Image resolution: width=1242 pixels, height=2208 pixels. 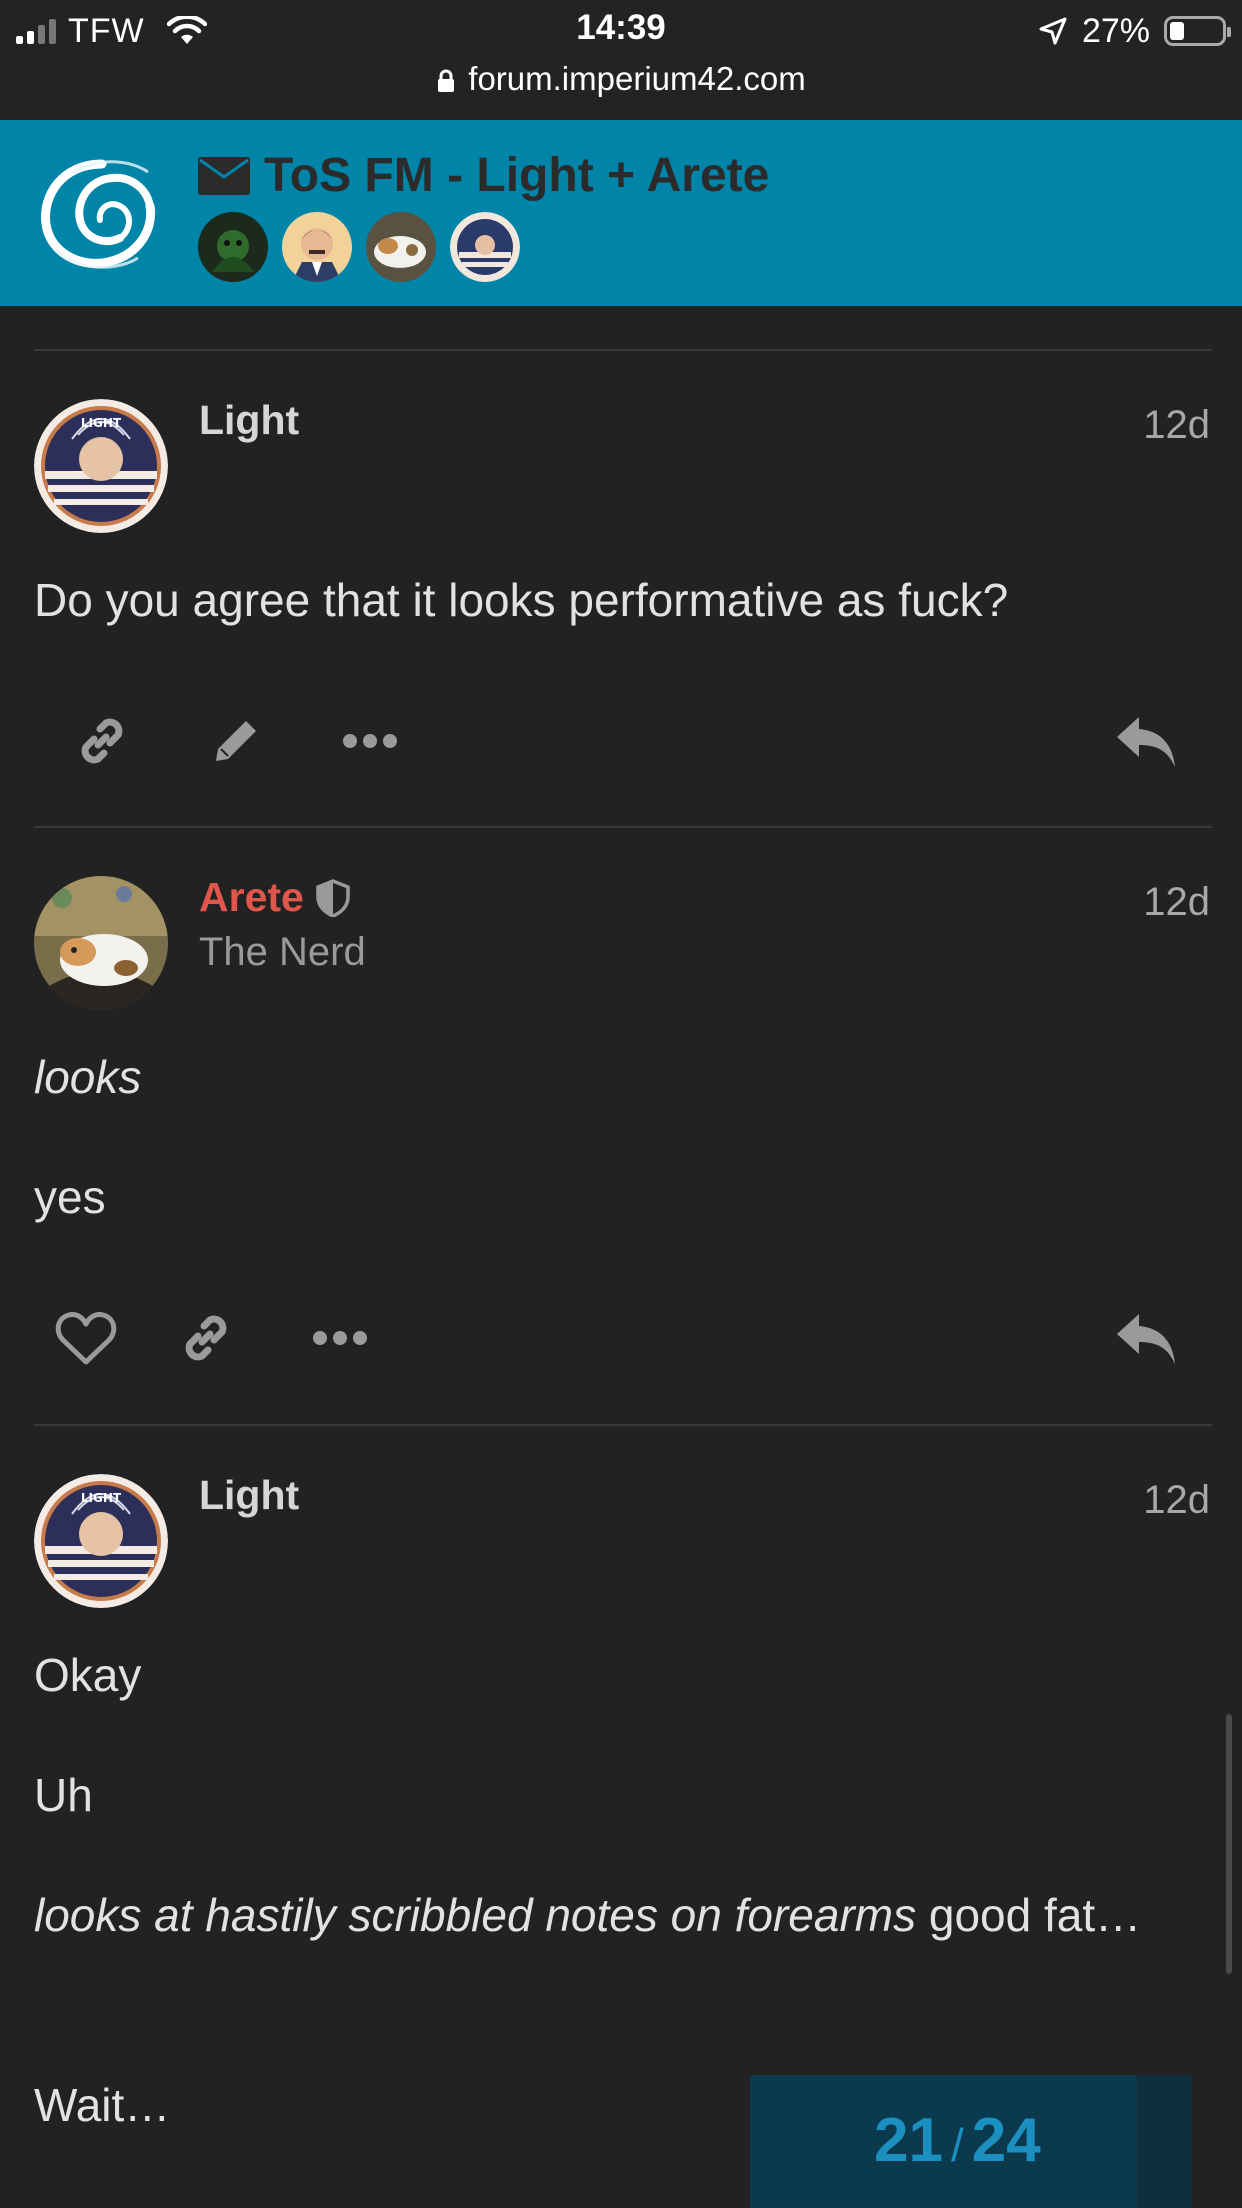 I want to click on battery-percent: 27%, so click(x=1115, y=30).